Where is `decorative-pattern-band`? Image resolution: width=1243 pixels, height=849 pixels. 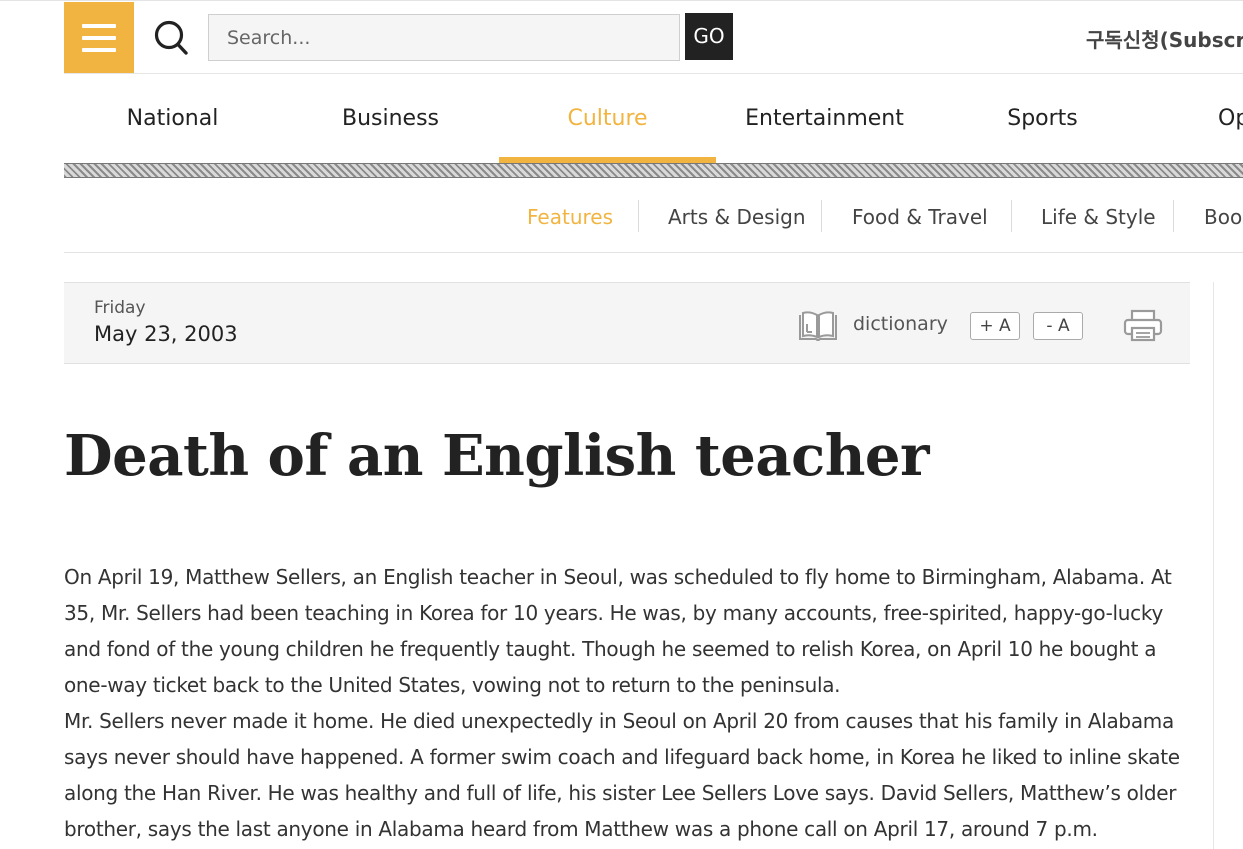
decorative-pattern-band is located at coordinates (653, 170).